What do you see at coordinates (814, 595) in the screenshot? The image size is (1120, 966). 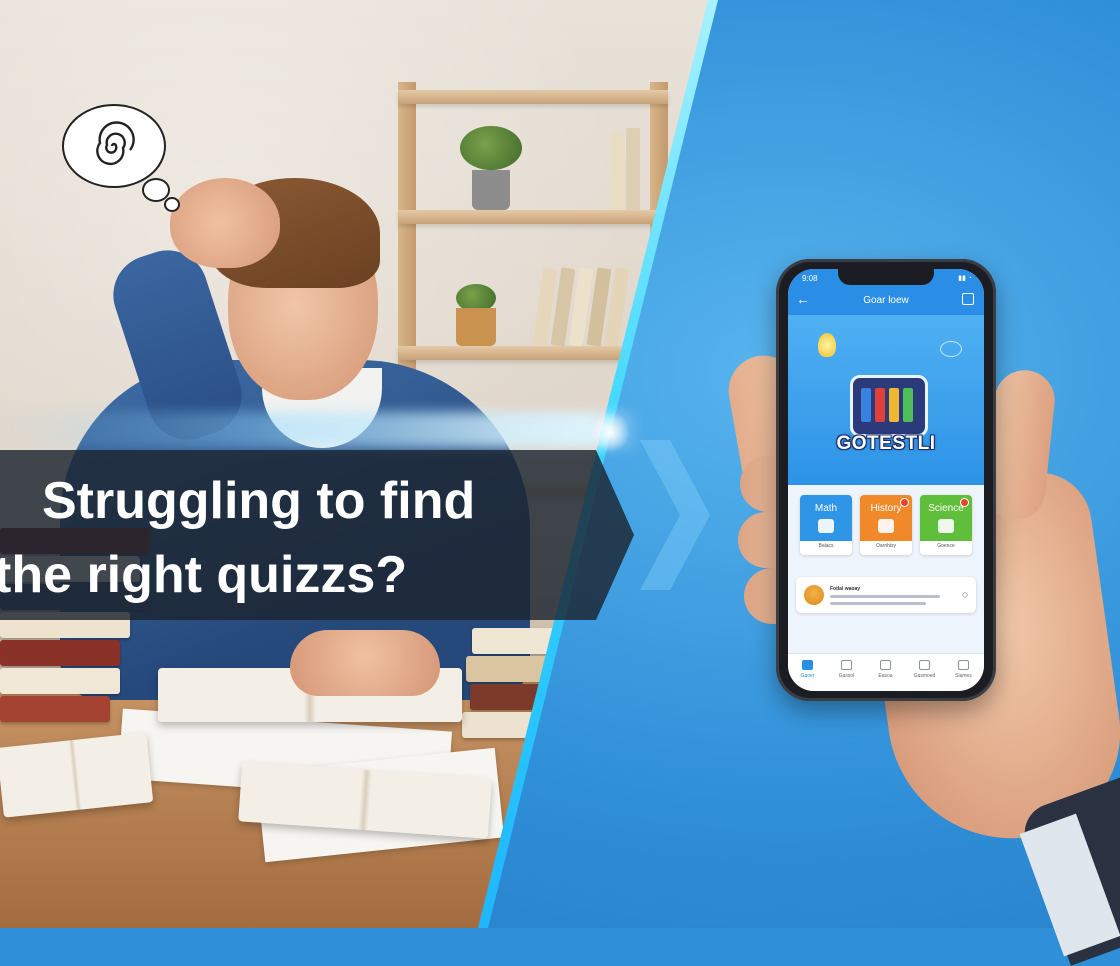 I see `avatar` at bounding box center [814, 595].